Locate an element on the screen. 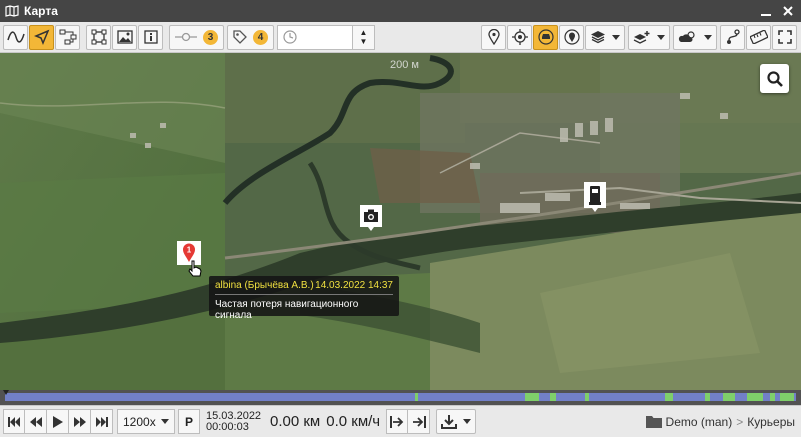 The height and width of the screenshot is (437, 801). fullscreen-icon is located at coordinates (784, 37).